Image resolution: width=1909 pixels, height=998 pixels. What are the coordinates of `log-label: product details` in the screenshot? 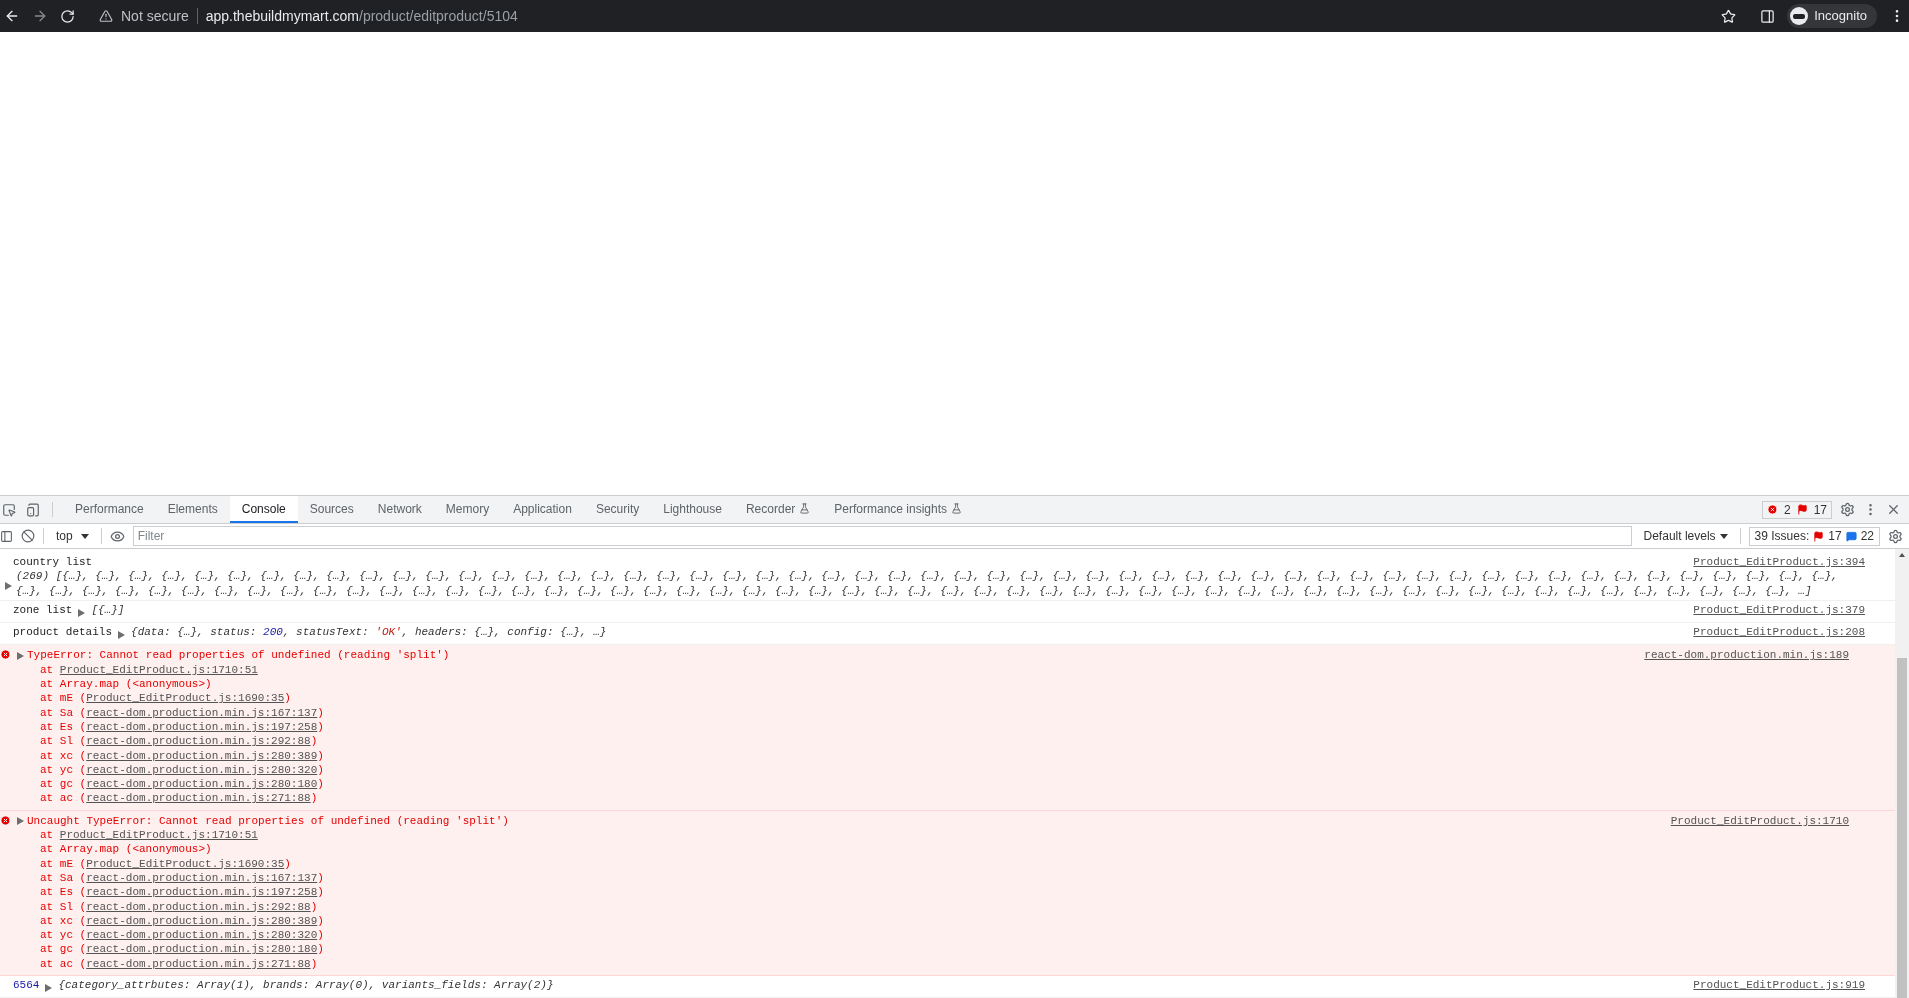 It's located at (63, 632).